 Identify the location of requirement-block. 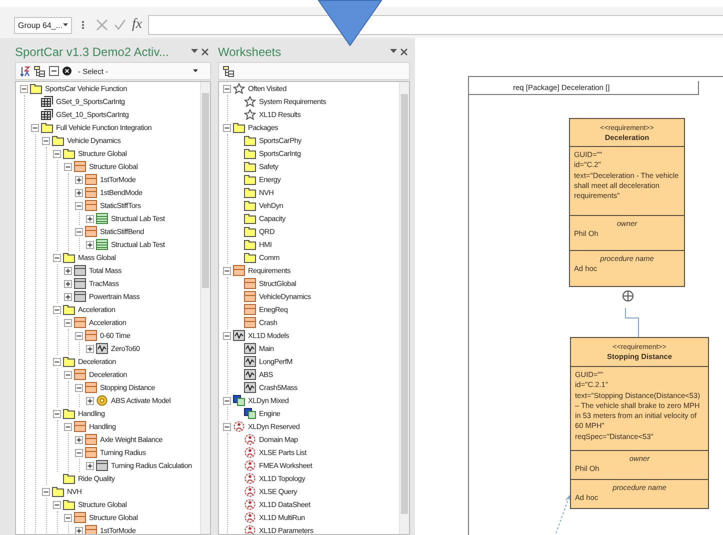
(639, 423).